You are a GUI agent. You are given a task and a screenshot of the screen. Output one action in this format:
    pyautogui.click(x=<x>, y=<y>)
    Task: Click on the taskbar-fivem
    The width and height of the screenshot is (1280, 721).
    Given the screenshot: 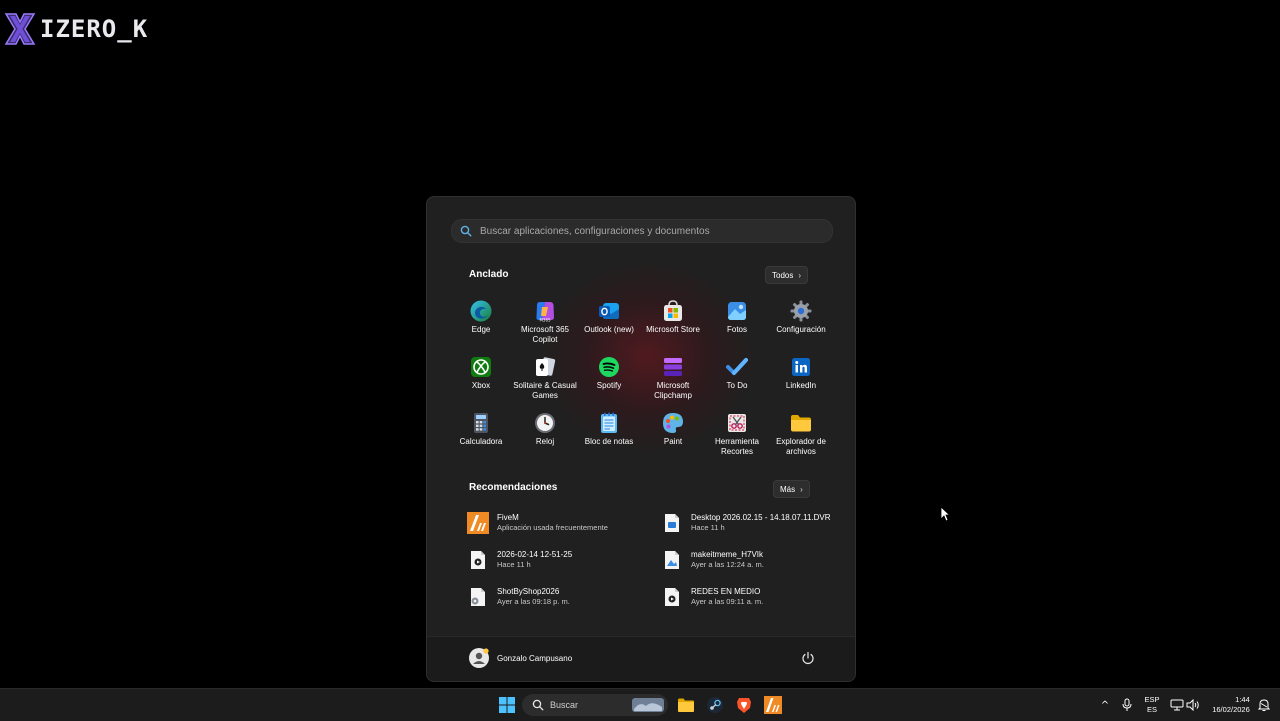 What is the action you would take?
    pyautogui.click(x=773, y=705)
    